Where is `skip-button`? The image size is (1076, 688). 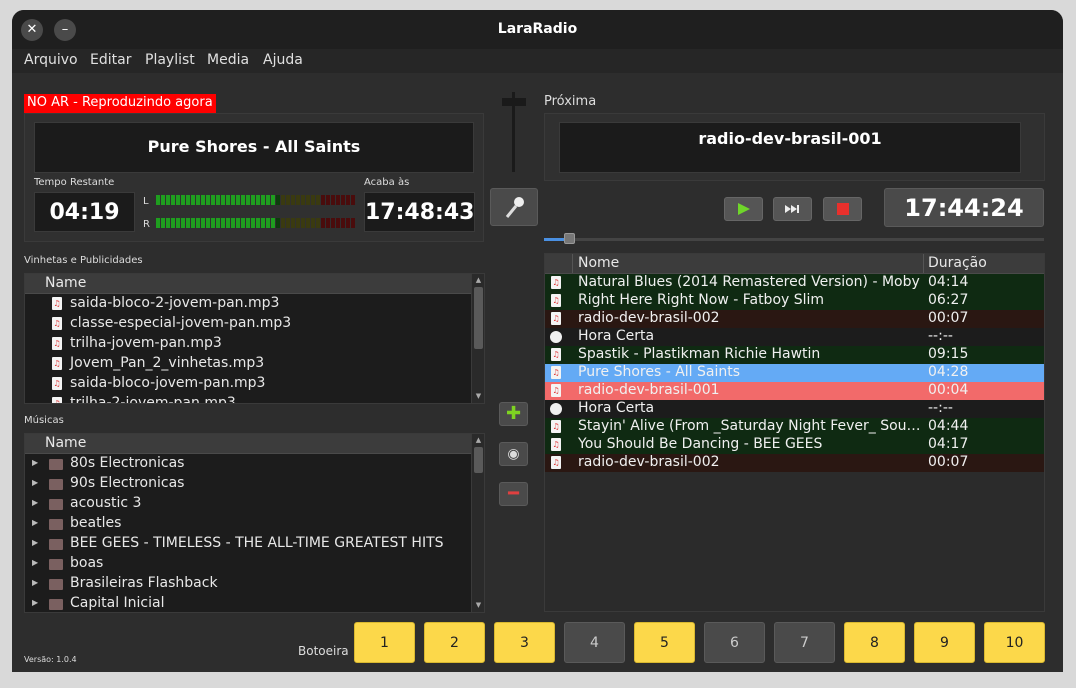
skip-button is located at coordinates (792, 209).